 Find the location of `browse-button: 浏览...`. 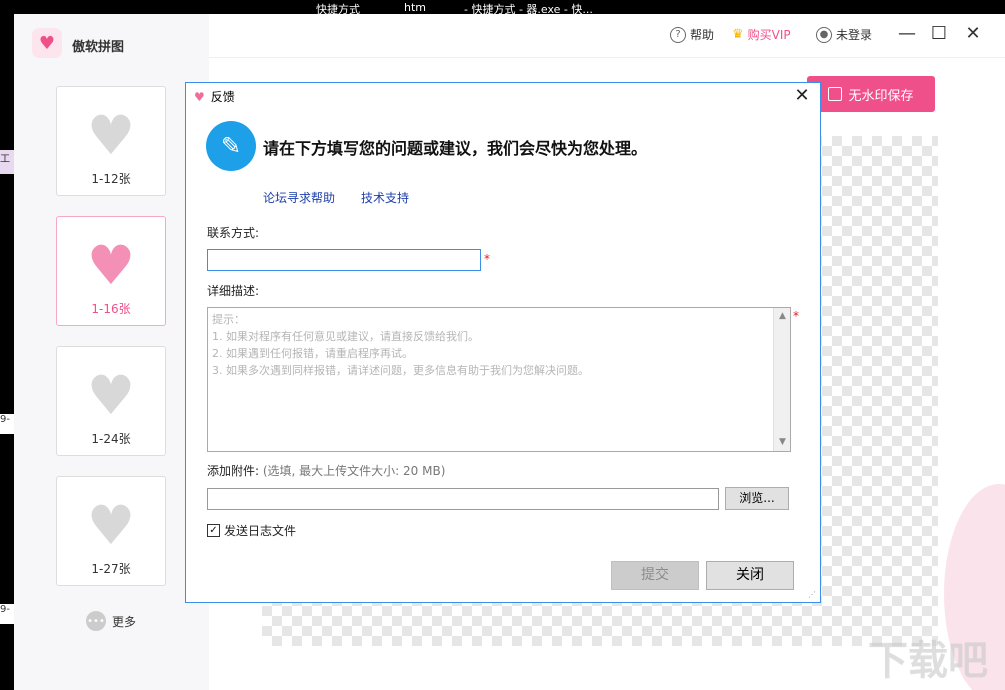

browse-button: 浏览... is located at coordinates (757, 498).